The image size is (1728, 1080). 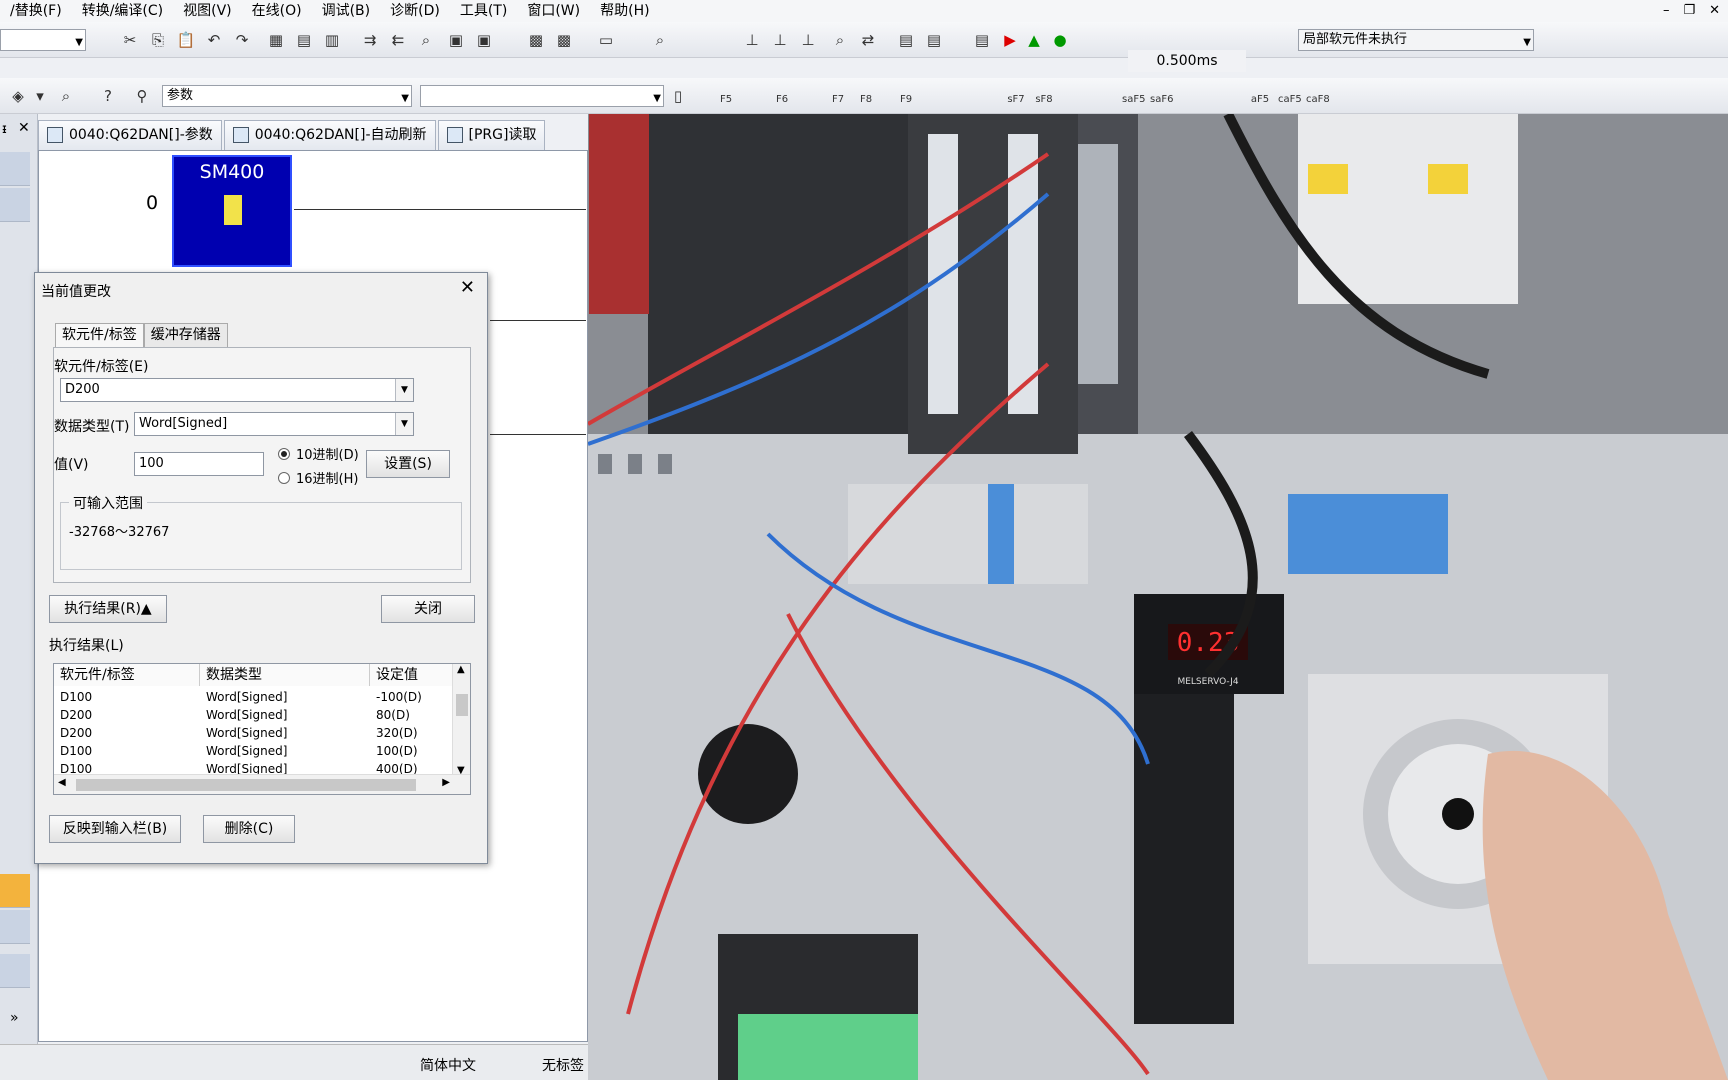 What do you see at coordinates (1034, 40) in the screenshot?
I see `warning-icon: ▲` at bounding box center [1034, 40].